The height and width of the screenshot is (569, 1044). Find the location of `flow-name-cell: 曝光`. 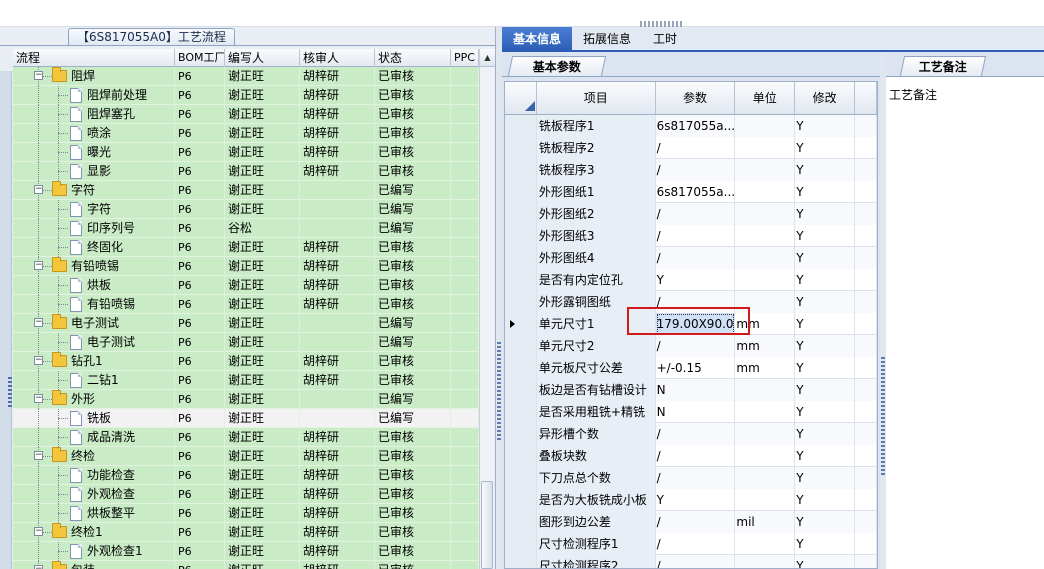

flow-name-cell: 曝光 is located at coordinates (94, 152).